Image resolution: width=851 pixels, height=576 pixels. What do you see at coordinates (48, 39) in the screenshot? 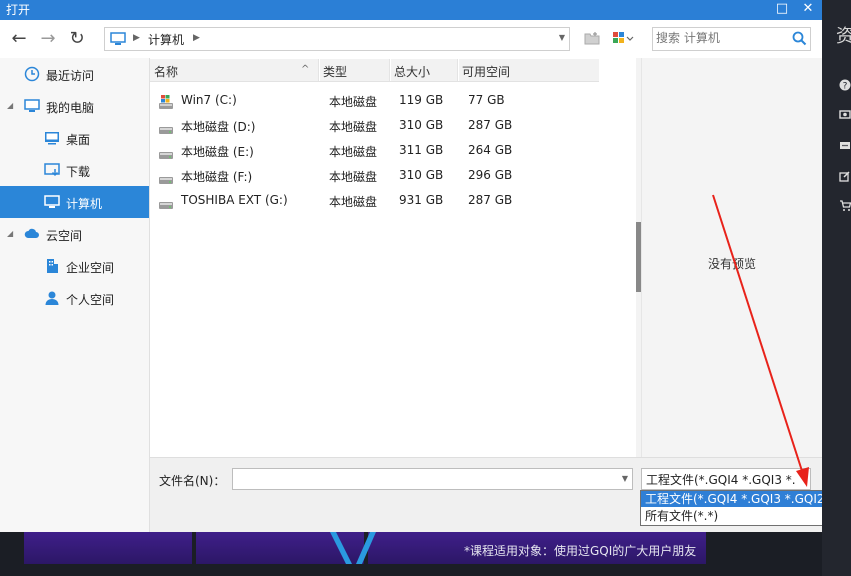
I see `forward-button: →` at bounding box center [48, 39].